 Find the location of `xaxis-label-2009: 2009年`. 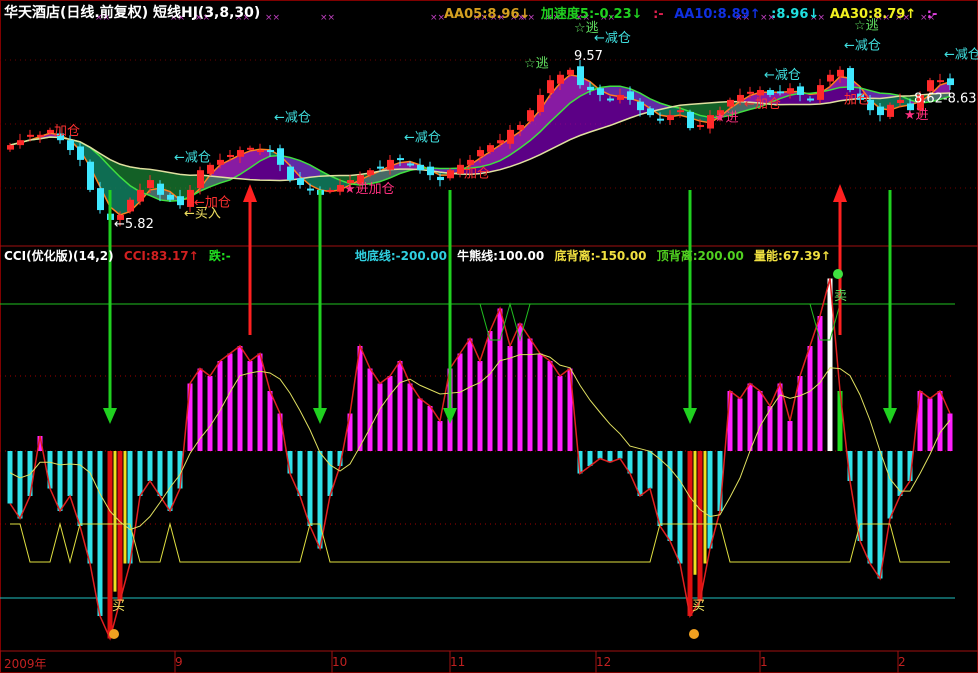

xaxis-label-2009: 2009年 is located at coordinates (25, 664).